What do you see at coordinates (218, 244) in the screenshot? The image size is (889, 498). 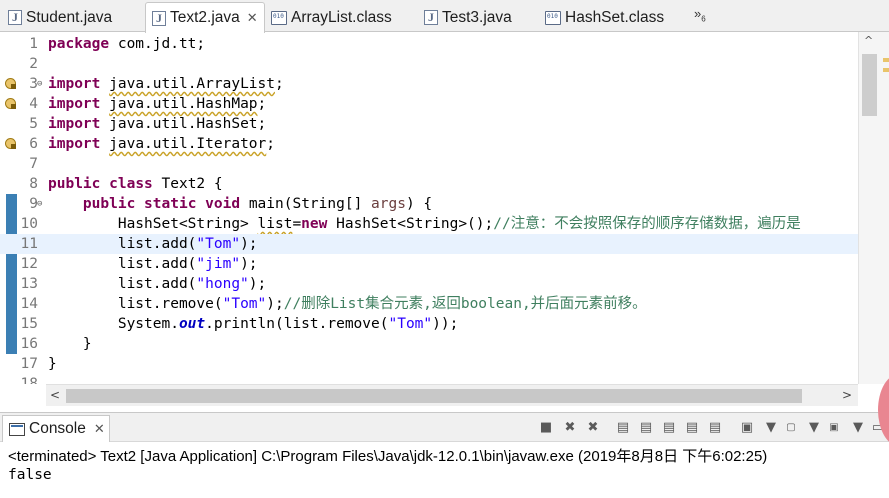 I see `code-token: "Tom"` at bounding box center [218, 244].